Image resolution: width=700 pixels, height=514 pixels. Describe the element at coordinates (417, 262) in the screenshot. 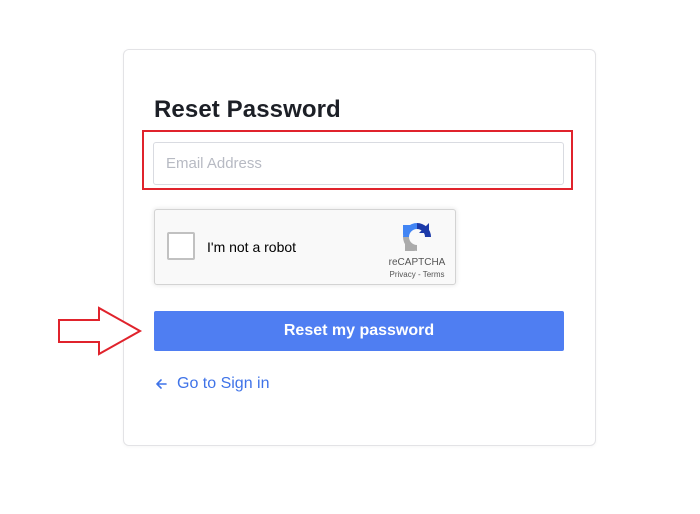

I see `recaptcha-brand: reCAPTCHA` at that location.